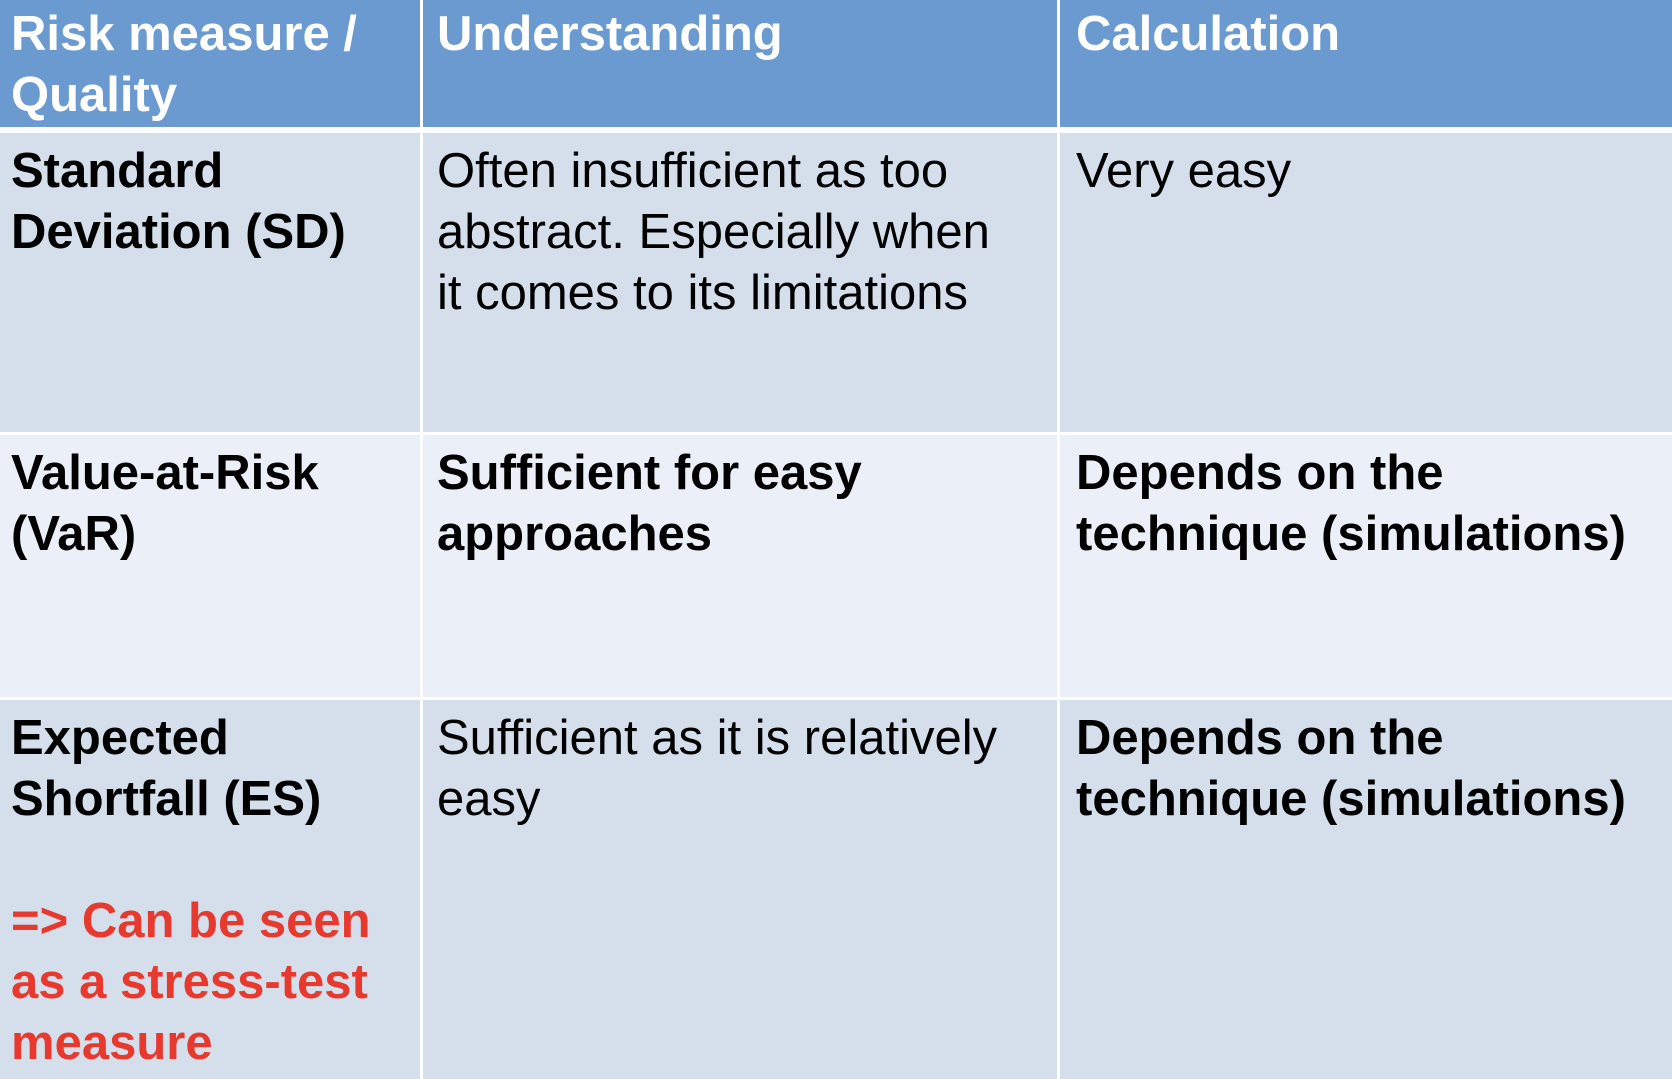 Image resolution: width=1672 pixels, height=1079 pixels. I want to click on row-sd-measure: Standard Deviation (SD), so click(210, 282).